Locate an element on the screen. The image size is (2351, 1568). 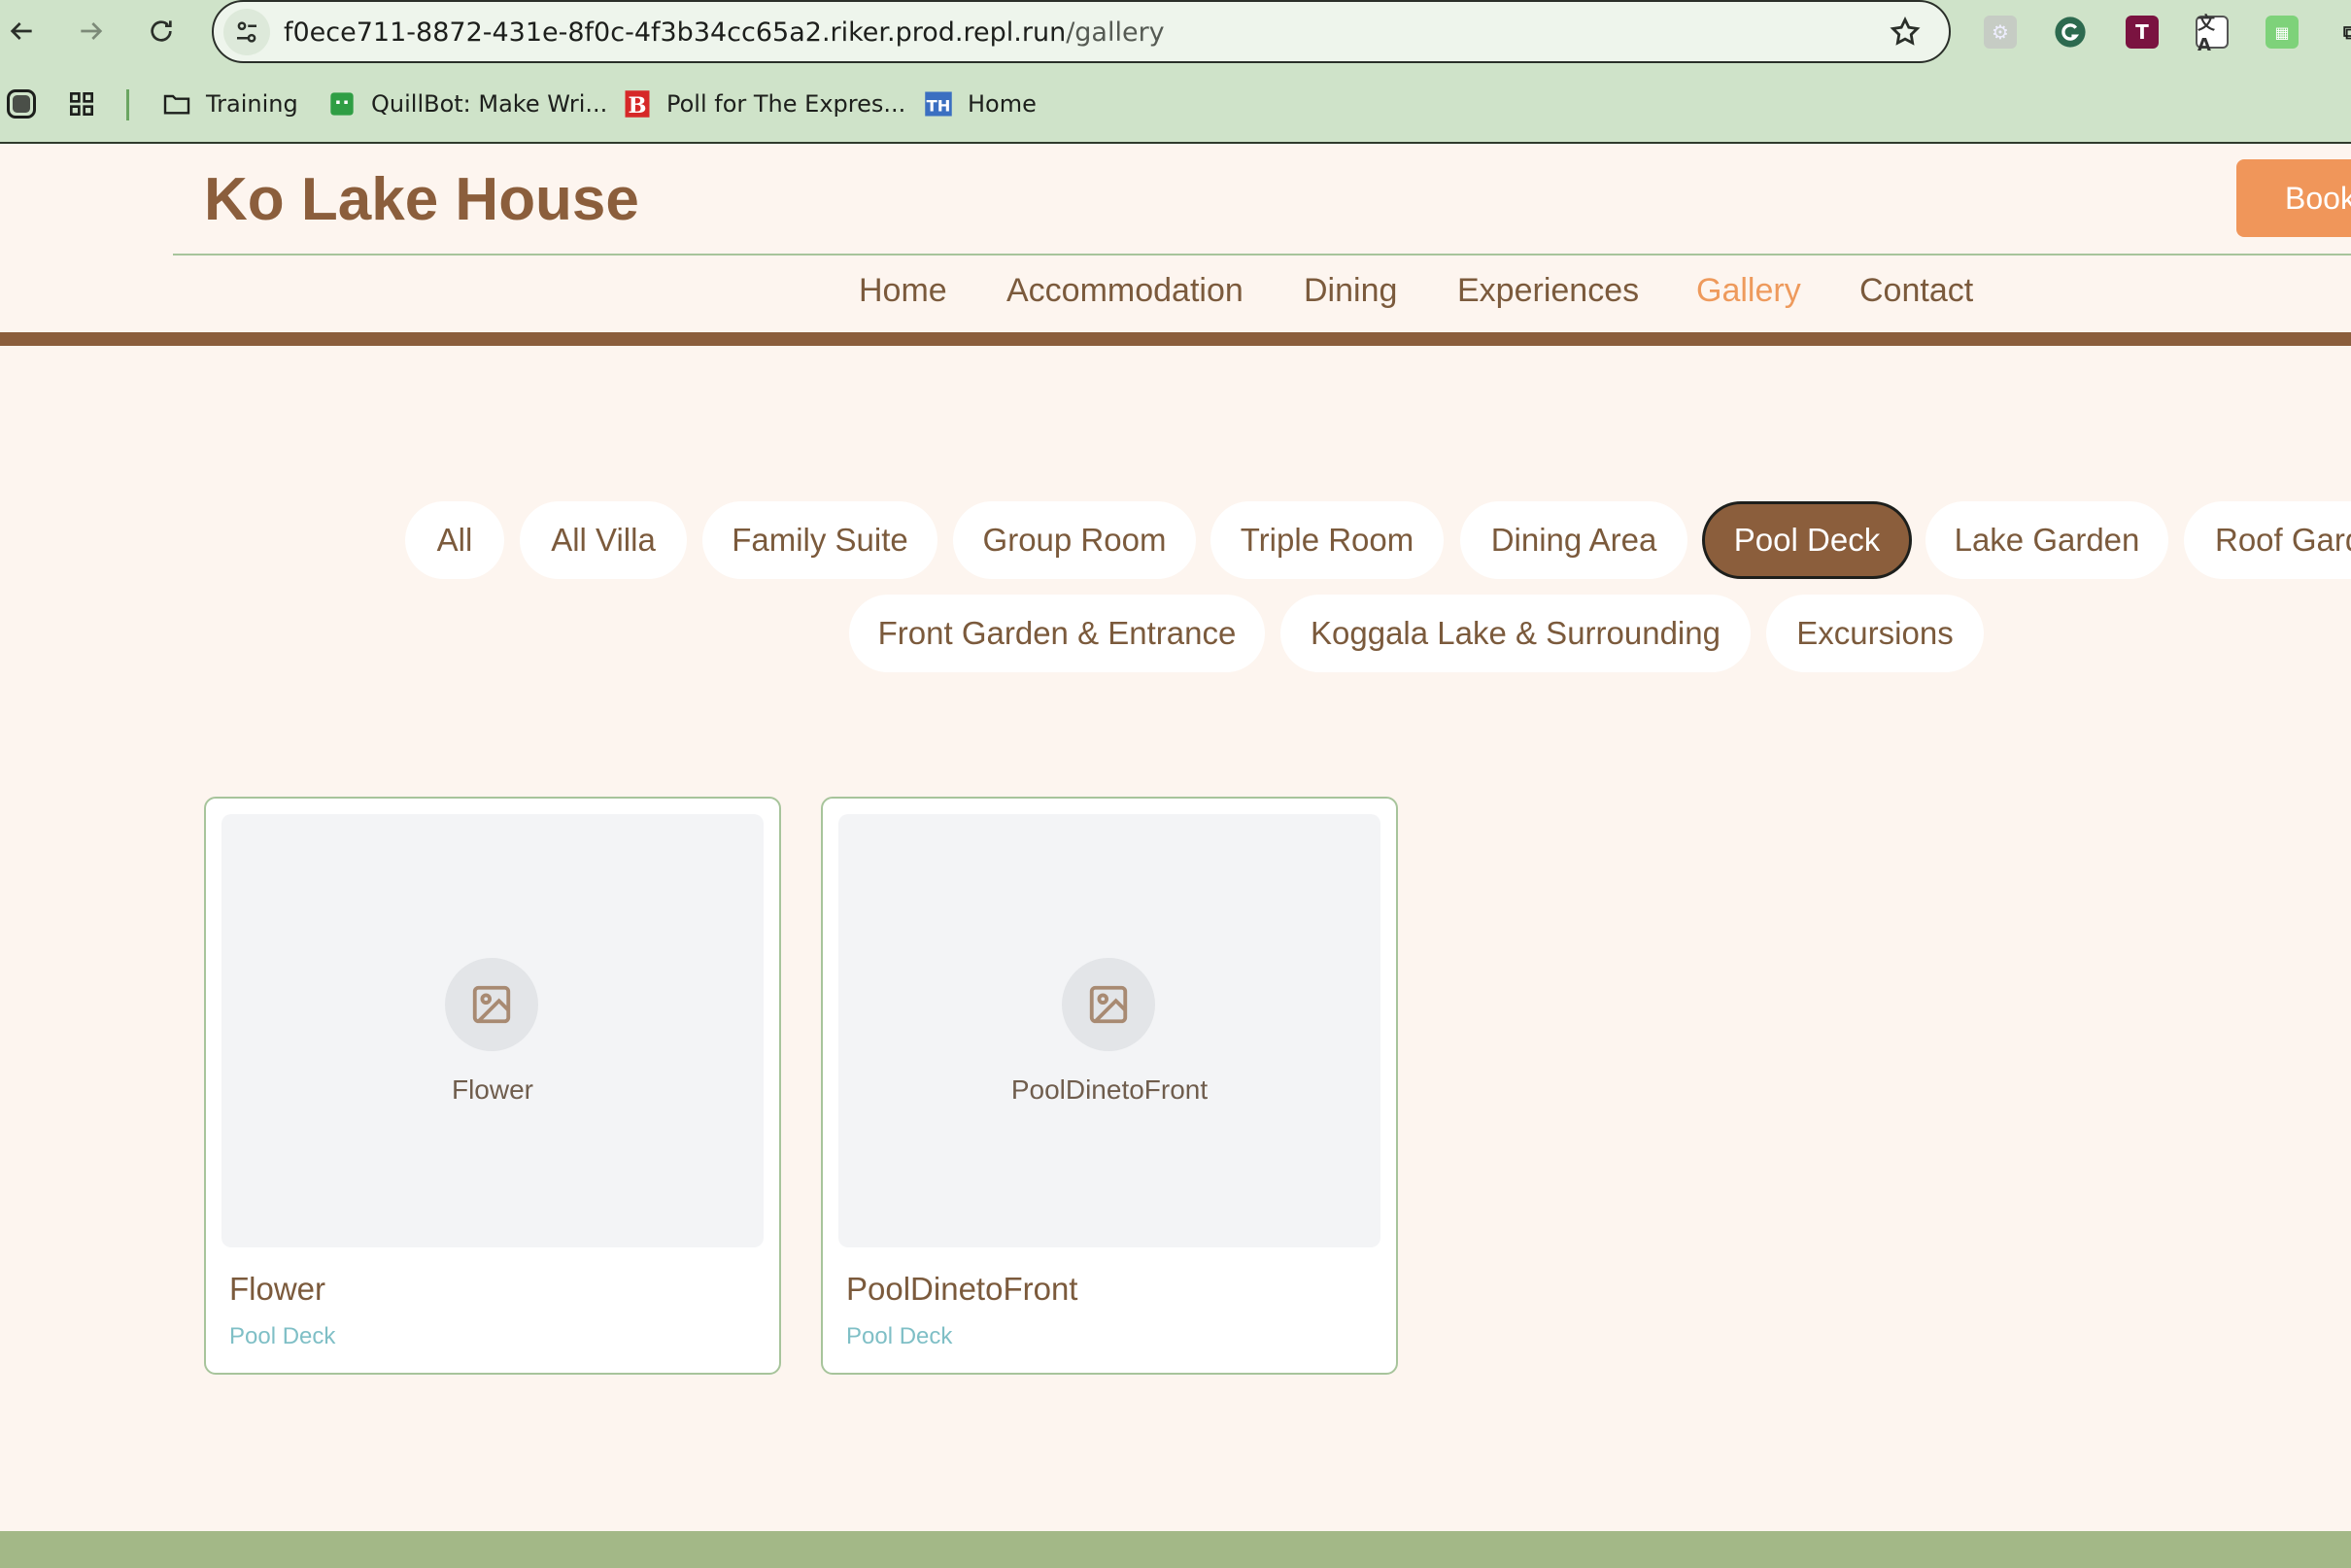
bookmark-star-icon is located at coordinates (1905, 32).